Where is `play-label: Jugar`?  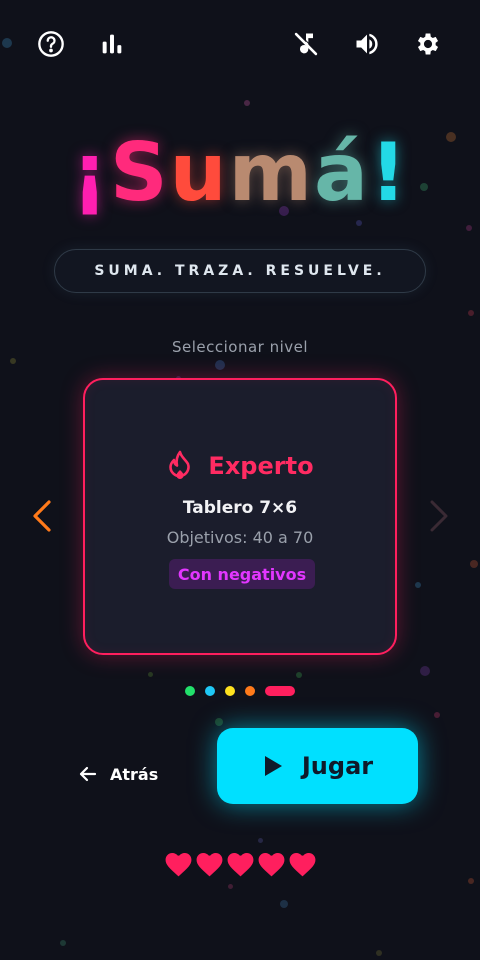
play-label: Jugar is located at coordinates (337, 766).